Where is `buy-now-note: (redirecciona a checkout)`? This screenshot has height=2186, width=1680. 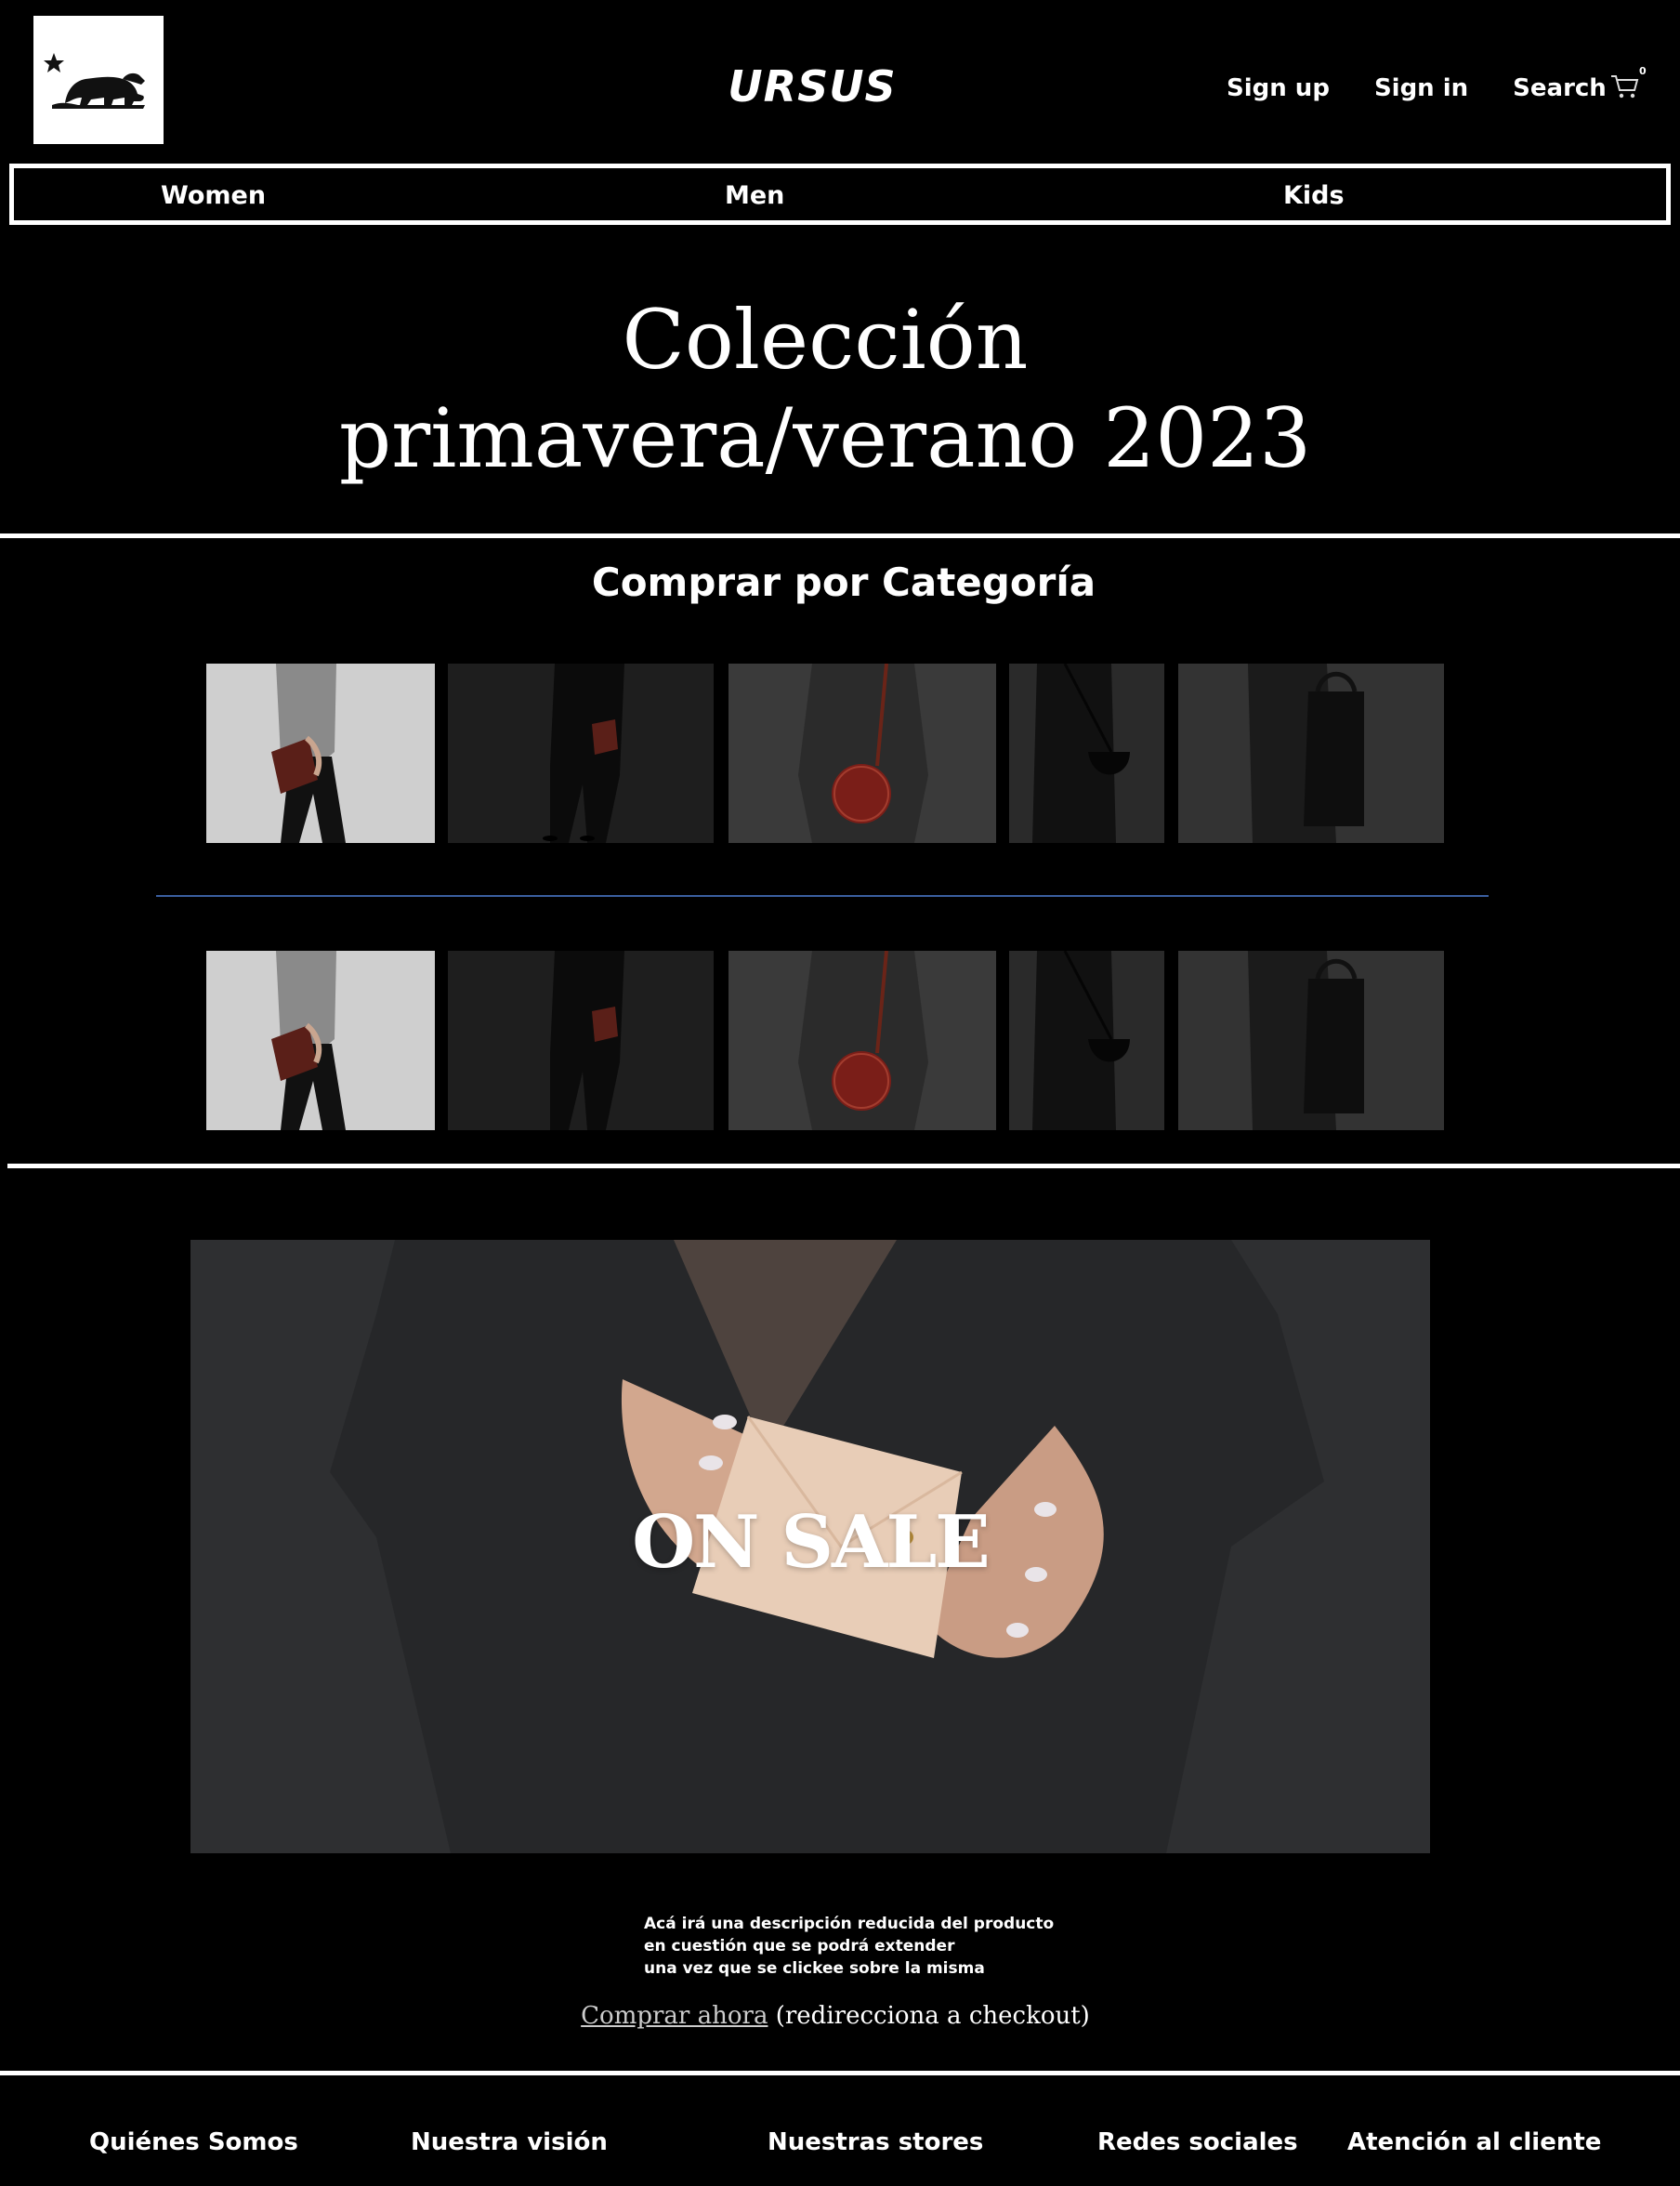
buy-now-note: (redirecciona a checkout) is located at coordinates (929, 2016).